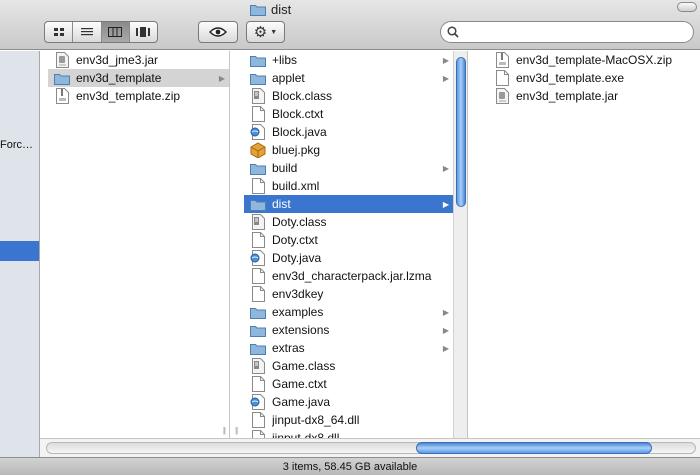 Image resolution: width=700 pixels, height=475 pixels. What do you see at coordinates (534, 448) in the screenshot?
I see `horizontal-scroll-thumb` at bounding box center [534, 448].